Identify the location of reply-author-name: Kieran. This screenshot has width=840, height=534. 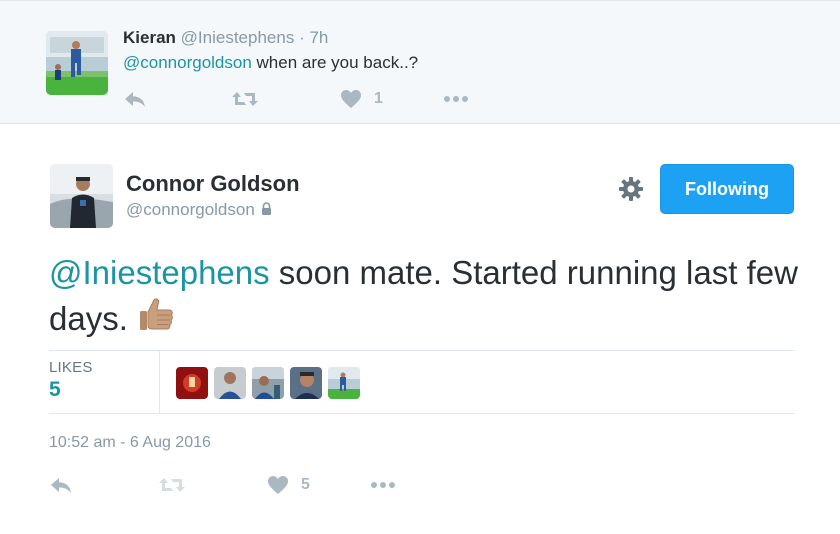
(149, 37).